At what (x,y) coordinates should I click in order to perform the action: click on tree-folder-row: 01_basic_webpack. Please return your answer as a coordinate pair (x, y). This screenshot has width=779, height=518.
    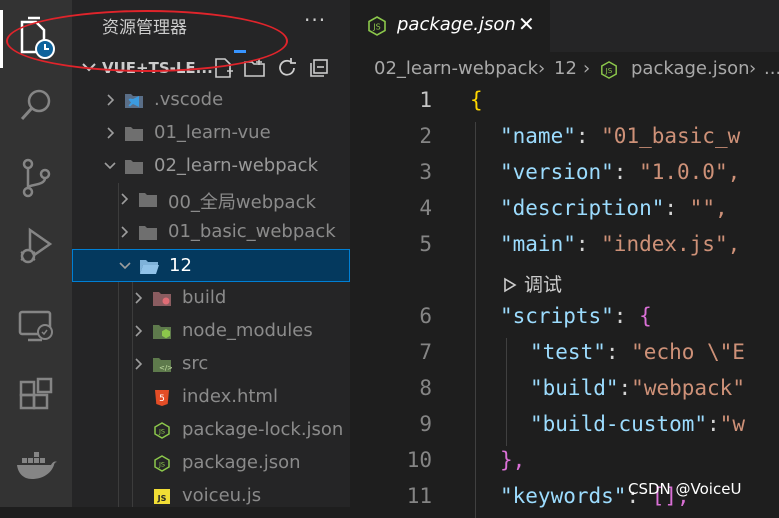
    Looking at the image, I should click on (211, 232).